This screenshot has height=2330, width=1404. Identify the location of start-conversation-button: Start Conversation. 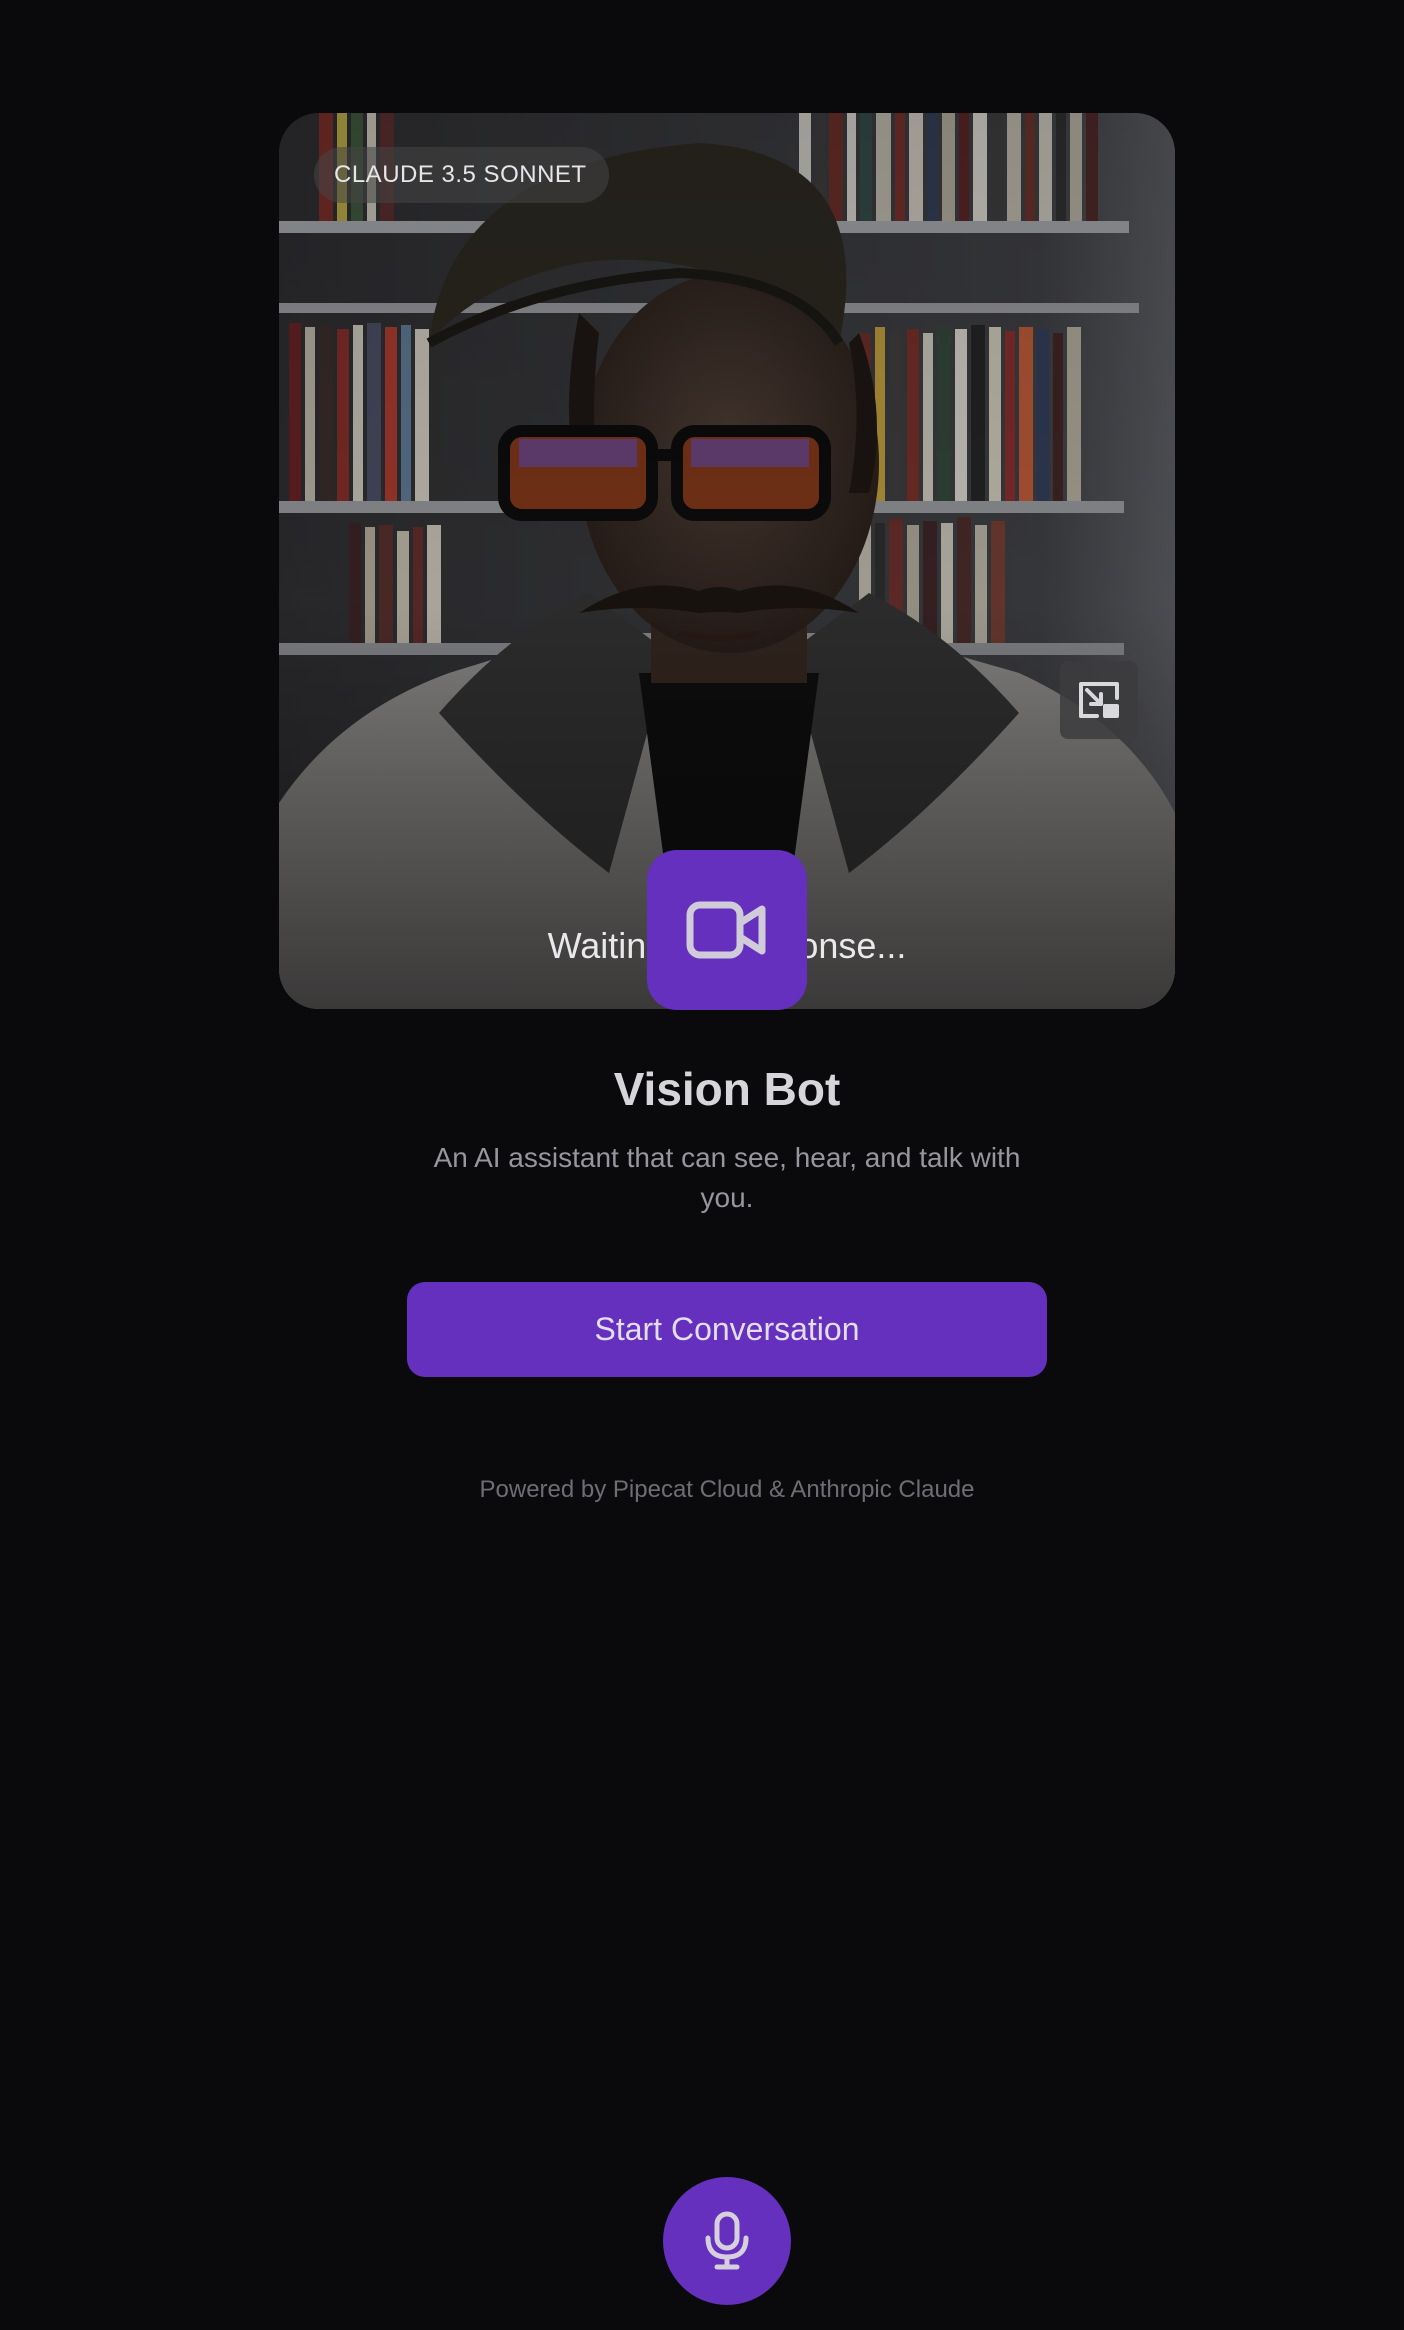
(727, 1329).